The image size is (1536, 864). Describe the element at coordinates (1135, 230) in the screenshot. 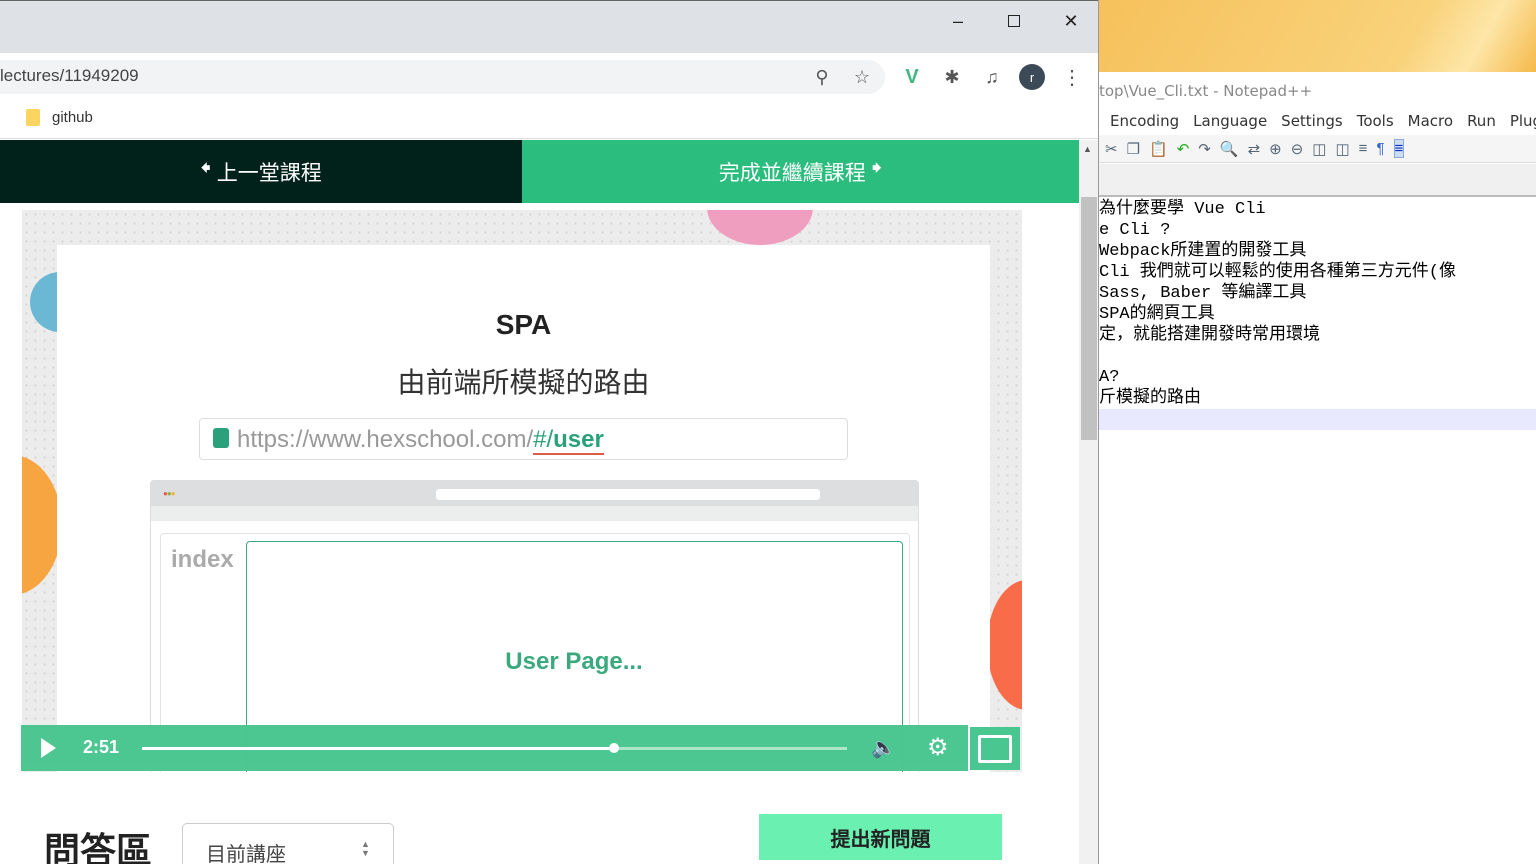

I see `editor-line: e Cli ?` at that location.